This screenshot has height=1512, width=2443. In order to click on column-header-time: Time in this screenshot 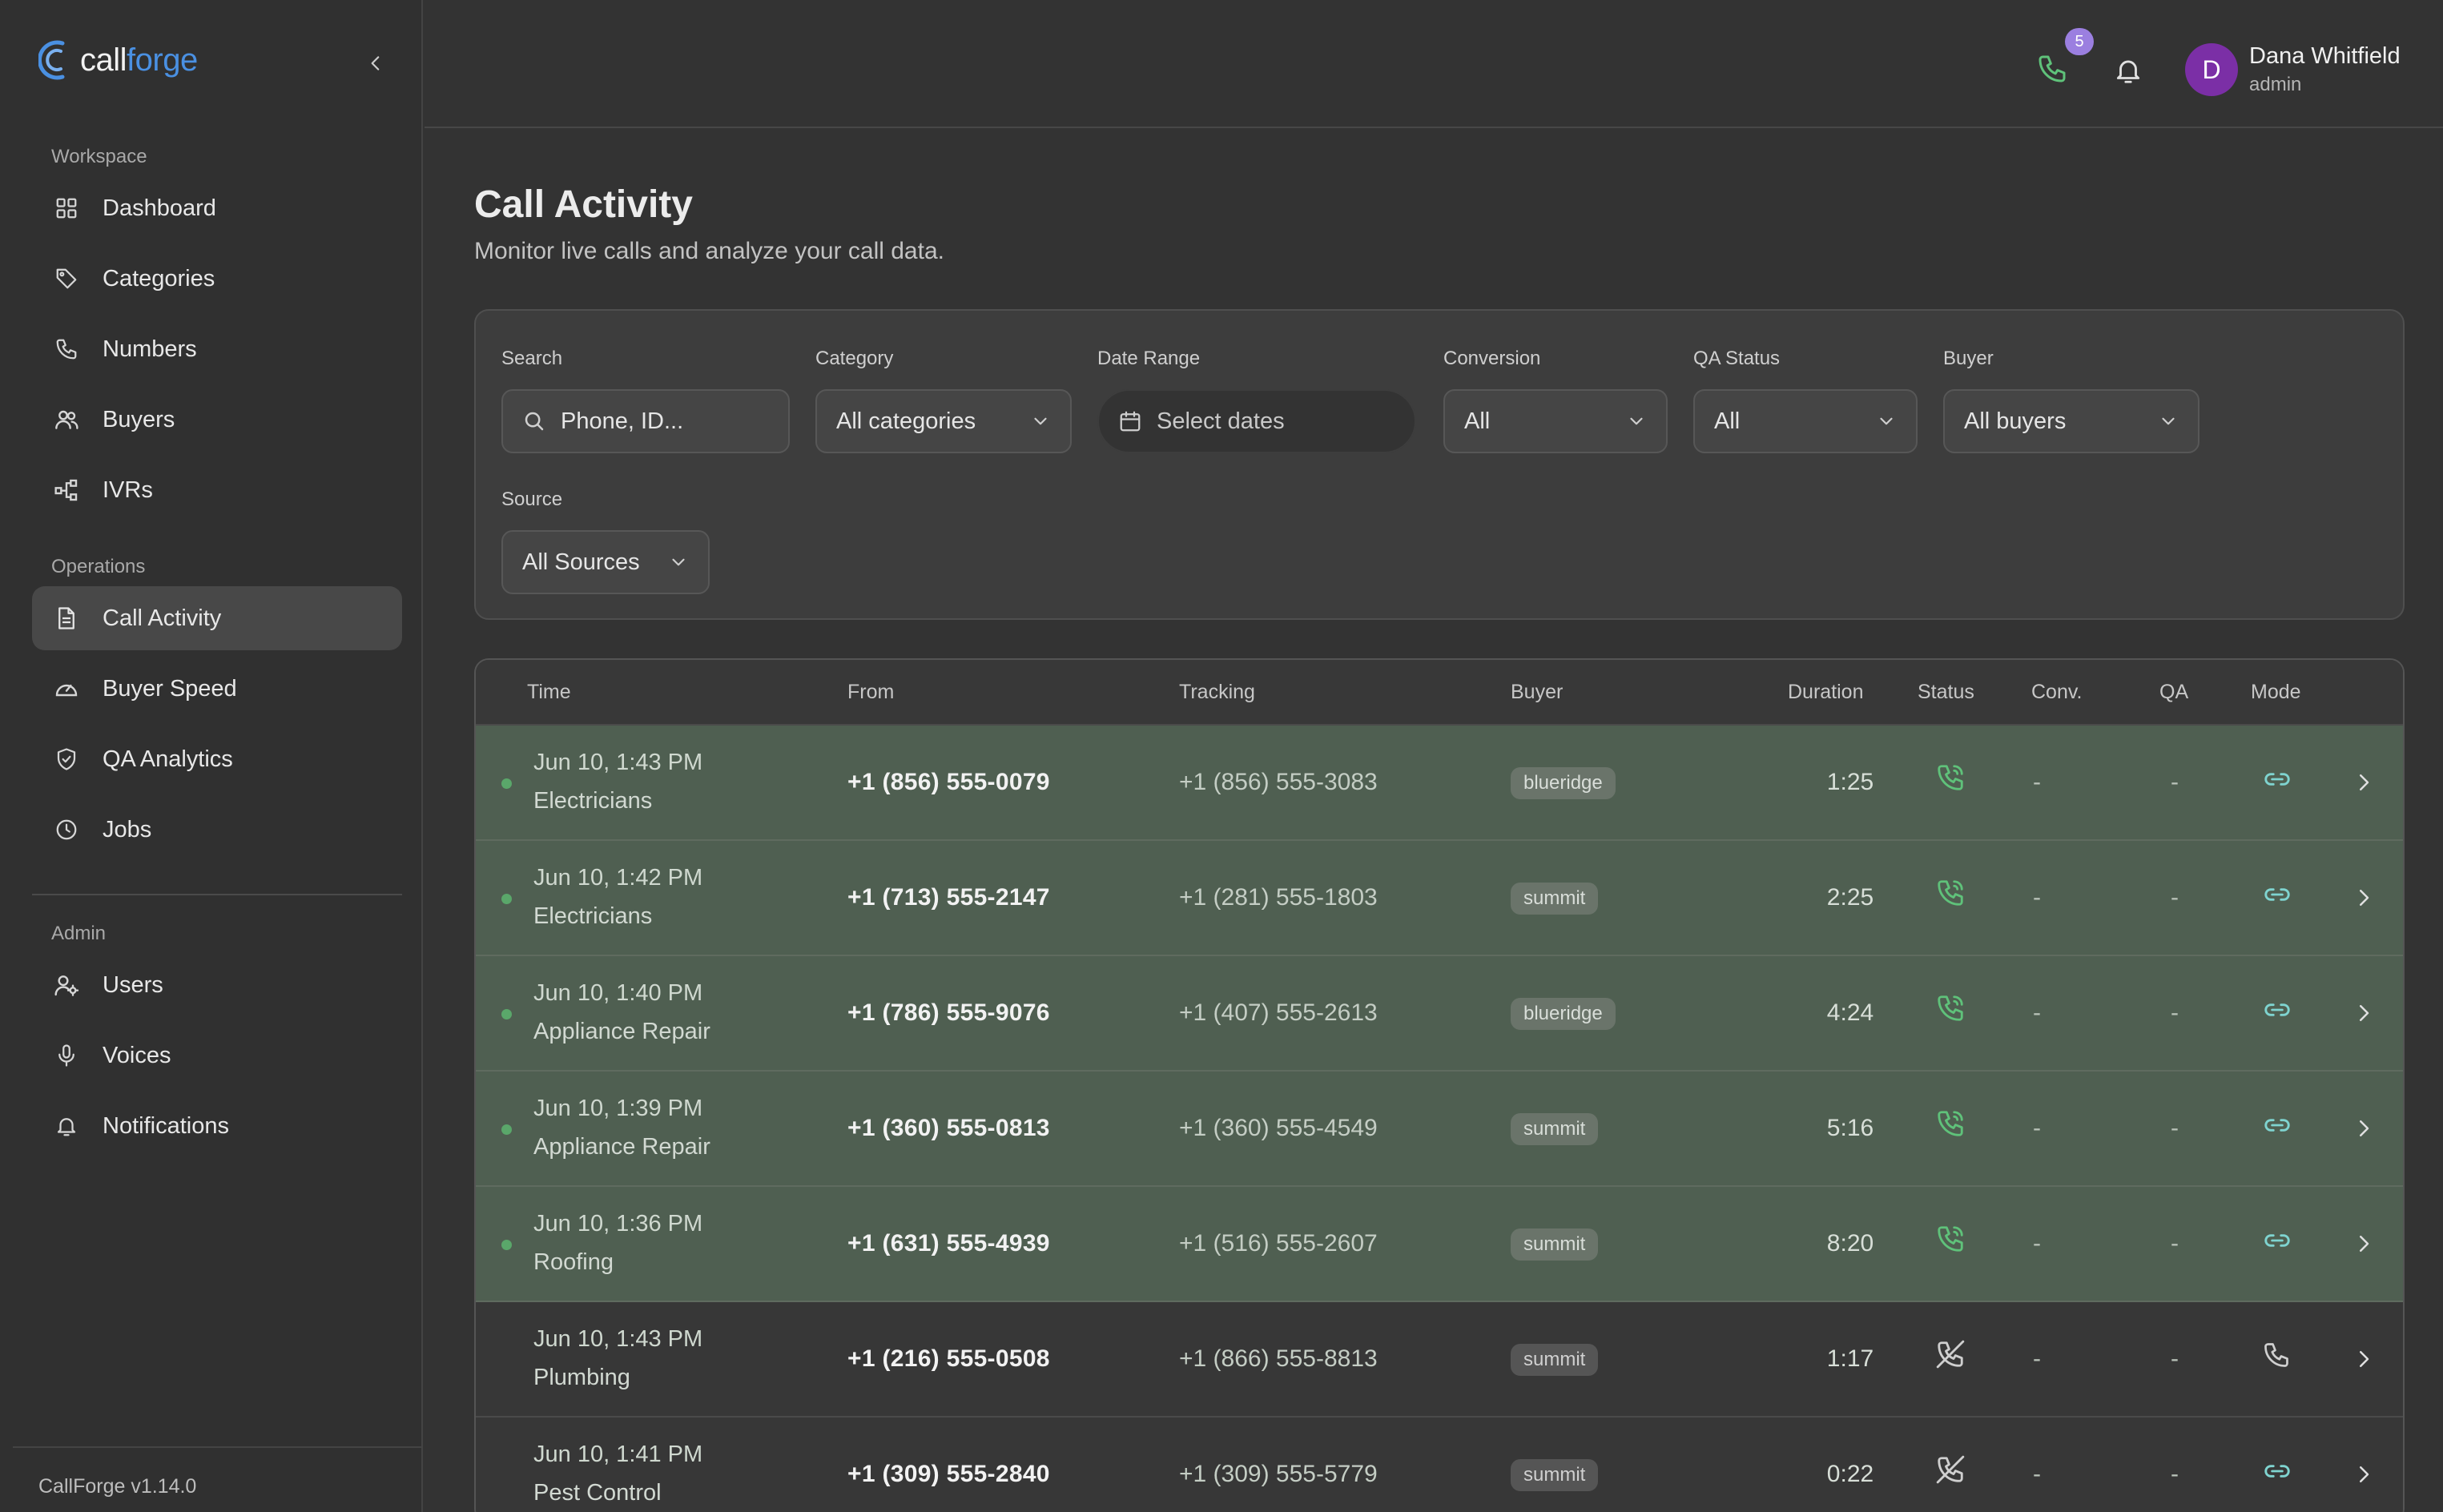, I will do `click(549, 692)`.